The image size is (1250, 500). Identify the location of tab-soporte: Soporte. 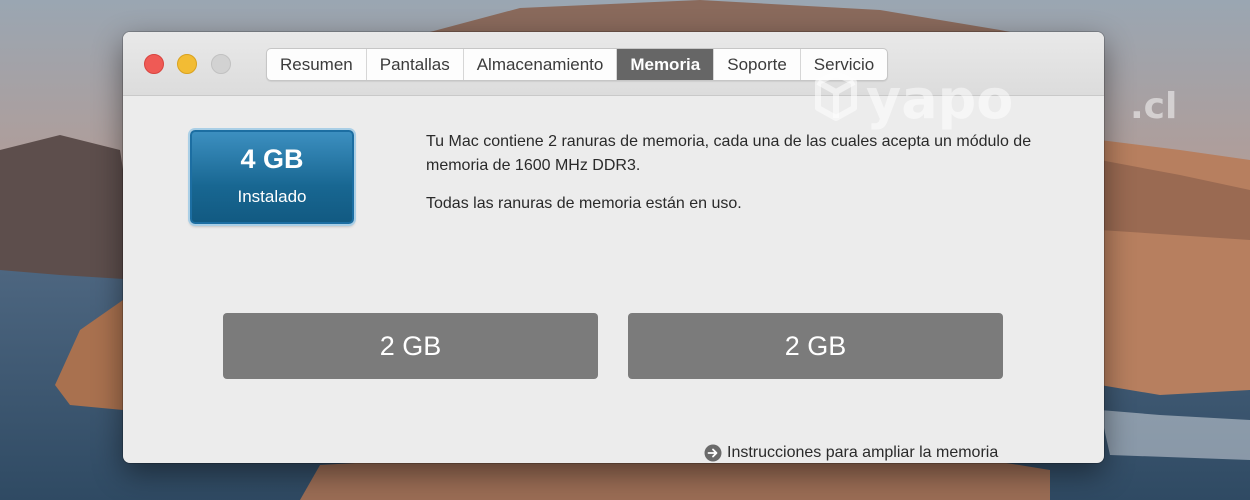
(757, 64).